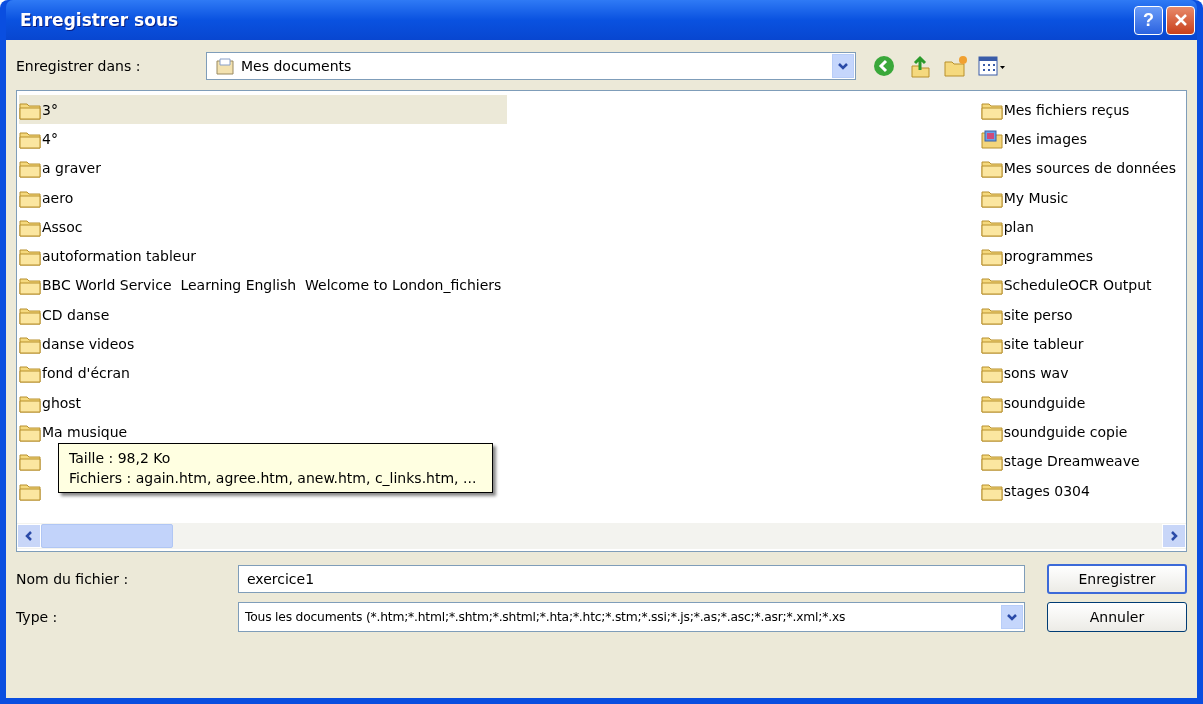 Image resolution: width=1203 pixels, height=704 pixels. Describe the element at coordinates (73, 579) in the screenshot. I see `filename-label: Nom du fichier :` at that location.